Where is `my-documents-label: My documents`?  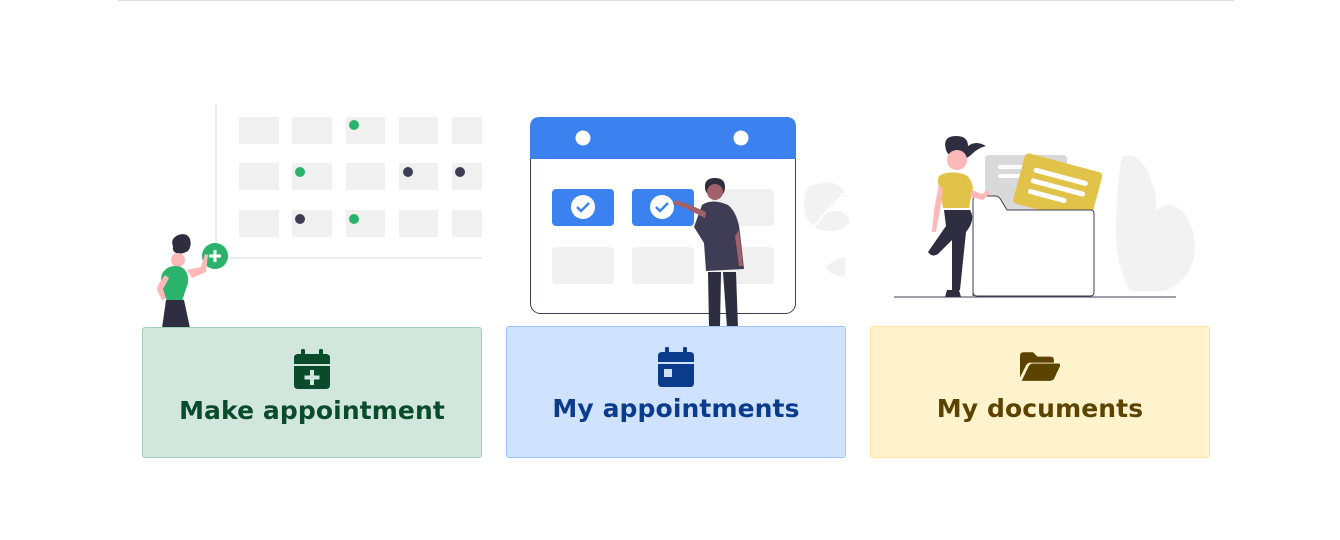 my-documents-label: My documents is located at coordinates (1040, 408).